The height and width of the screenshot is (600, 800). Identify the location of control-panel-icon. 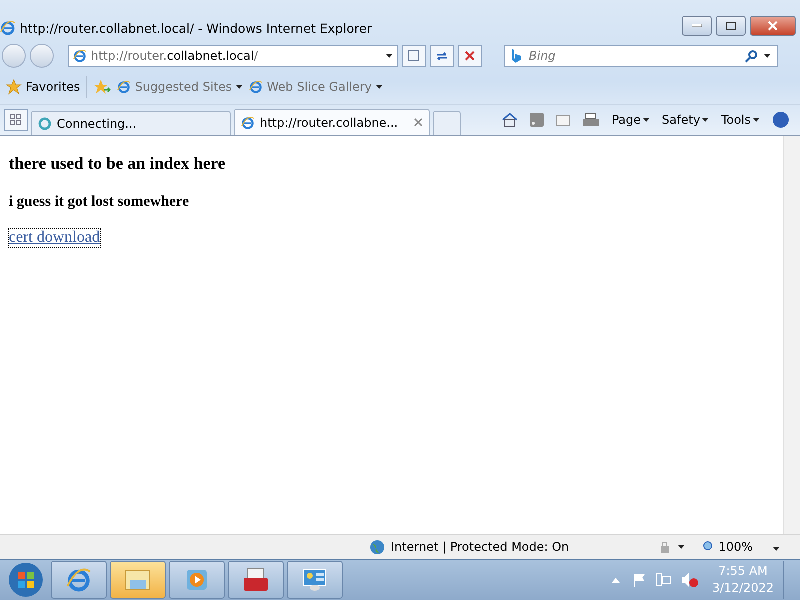
(315, 580).